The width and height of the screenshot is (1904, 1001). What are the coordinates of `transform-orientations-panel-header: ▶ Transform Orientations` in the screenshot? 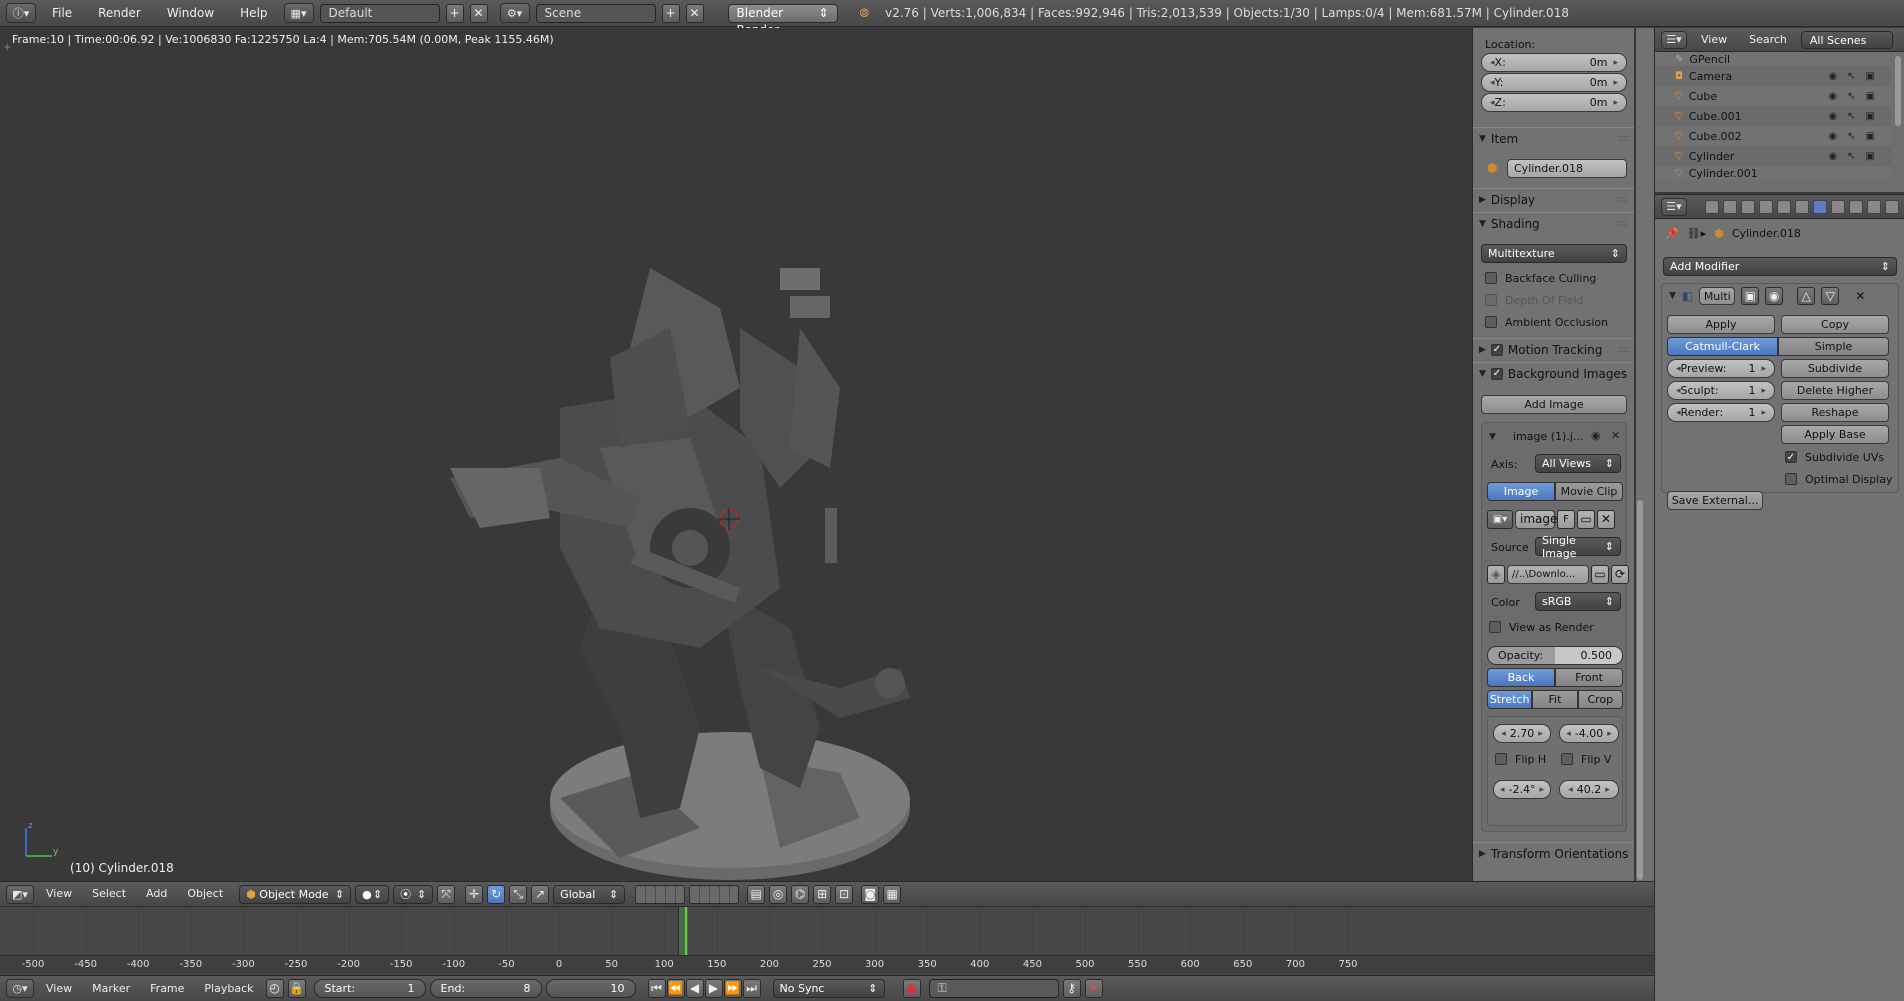 It's located at (1553, 853).